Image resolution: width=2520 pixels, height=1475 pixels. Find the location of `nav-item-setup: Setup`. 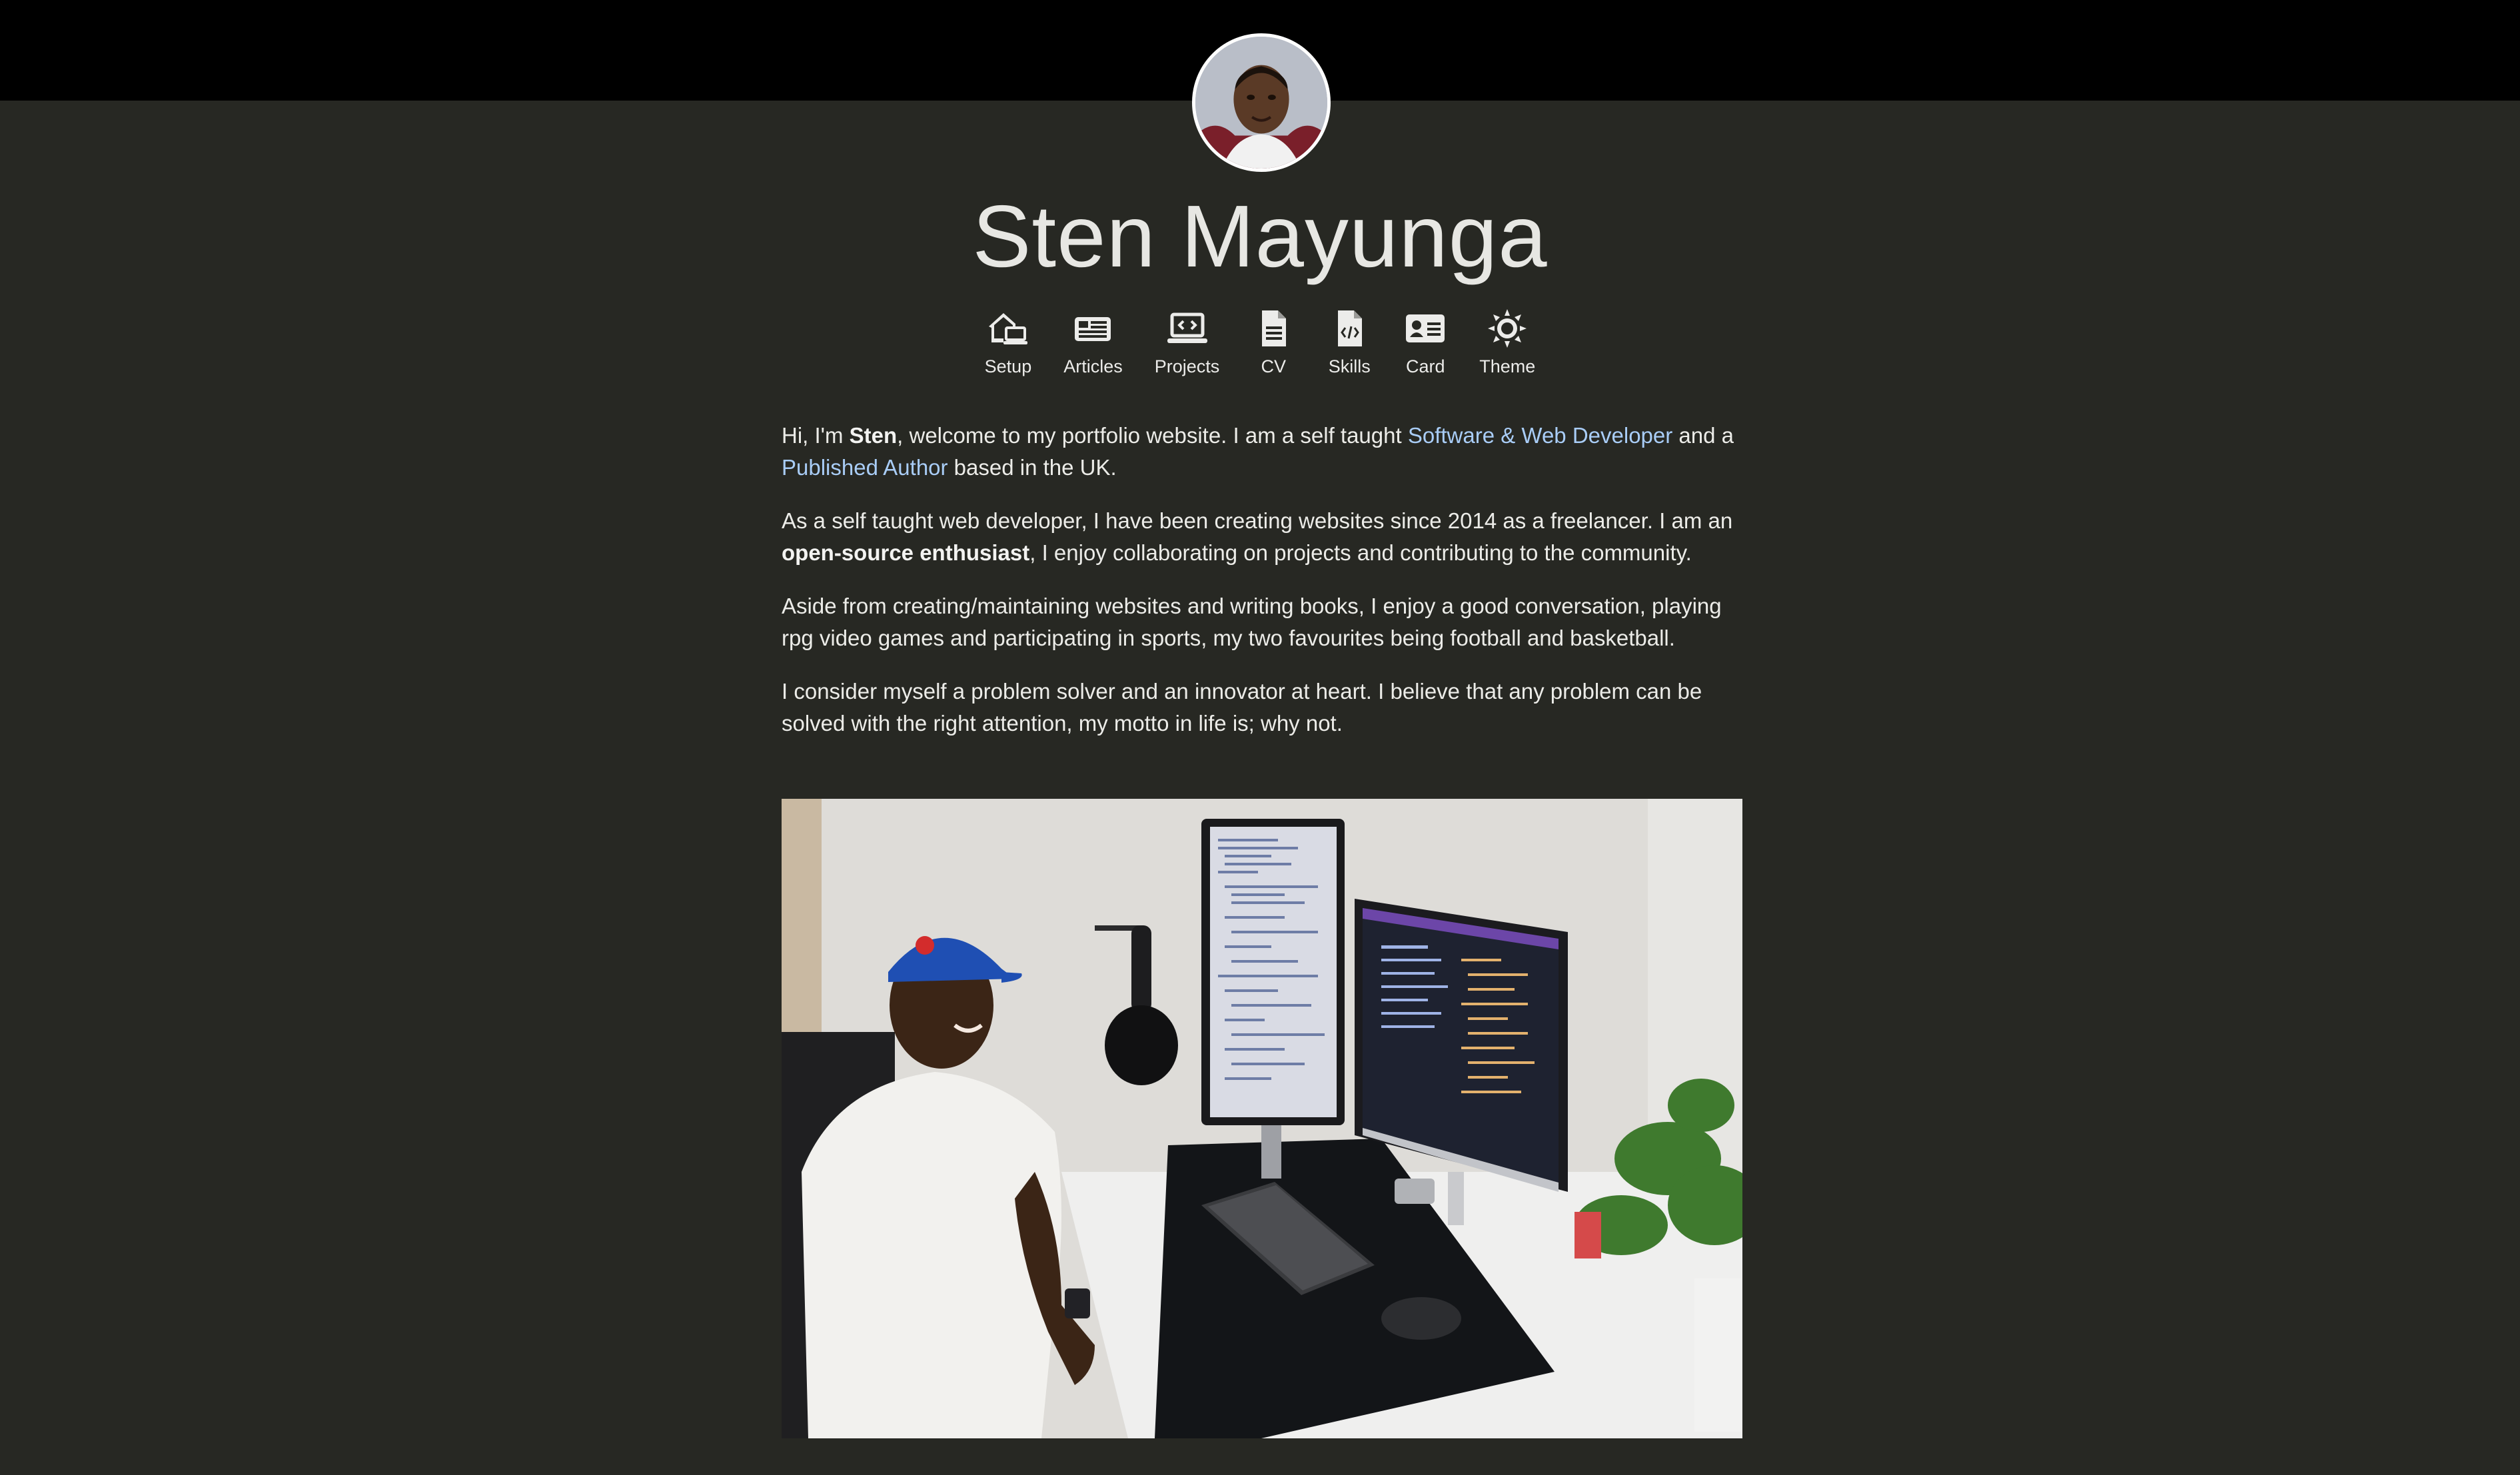

nav-item-setup: Setup is located at coordinates (1008, 341).